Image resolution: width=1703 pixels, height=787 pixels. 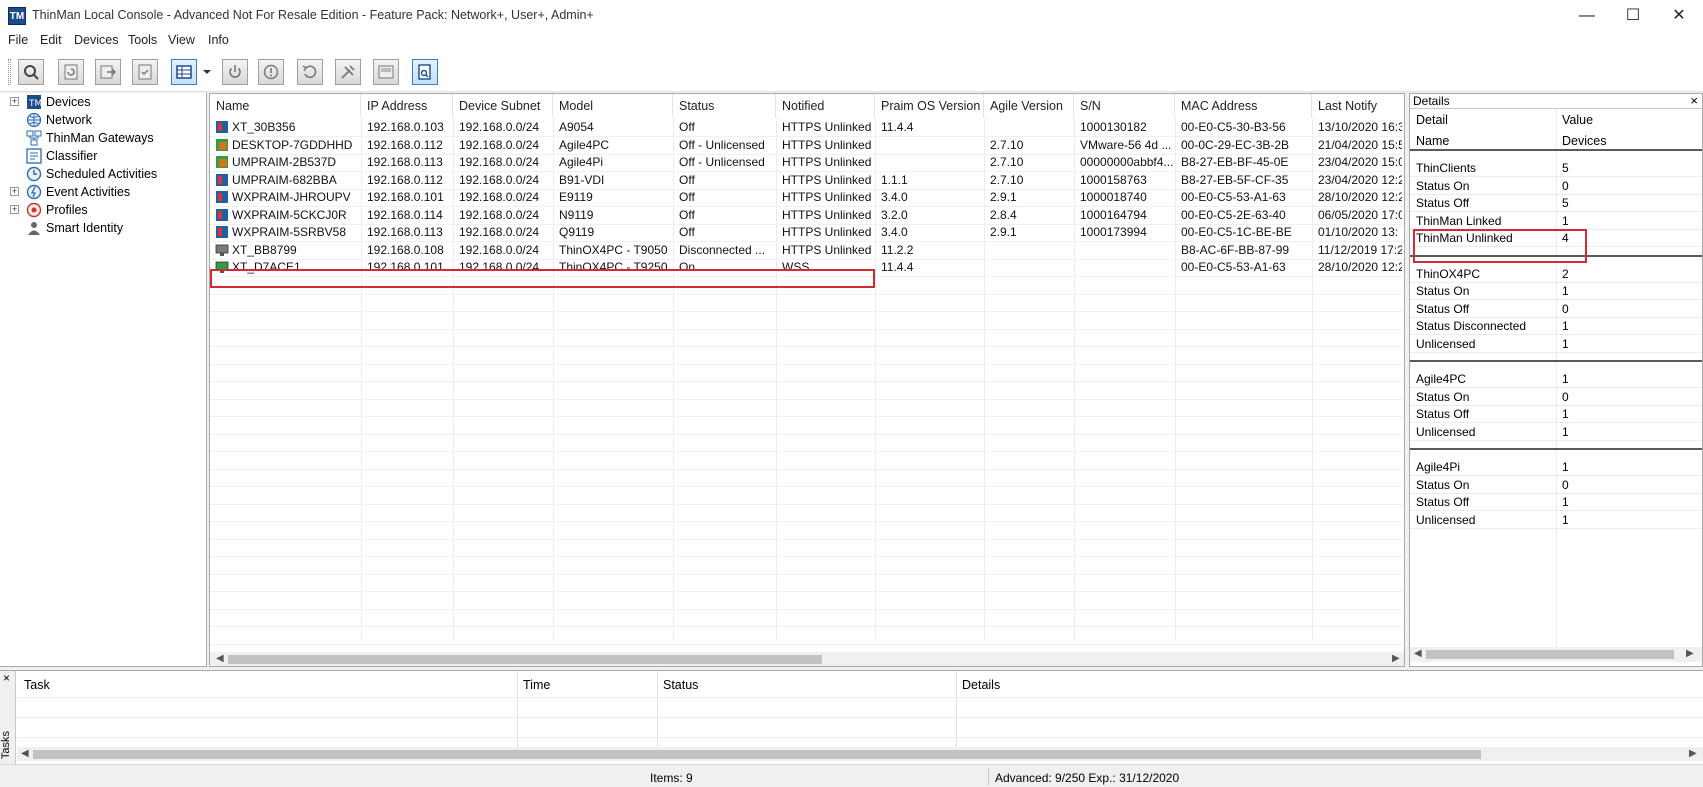 What do you see at coordinates (96, 40) in the screenshot?
I see `menu-devices: Devices` at bounding box center [96, 40].